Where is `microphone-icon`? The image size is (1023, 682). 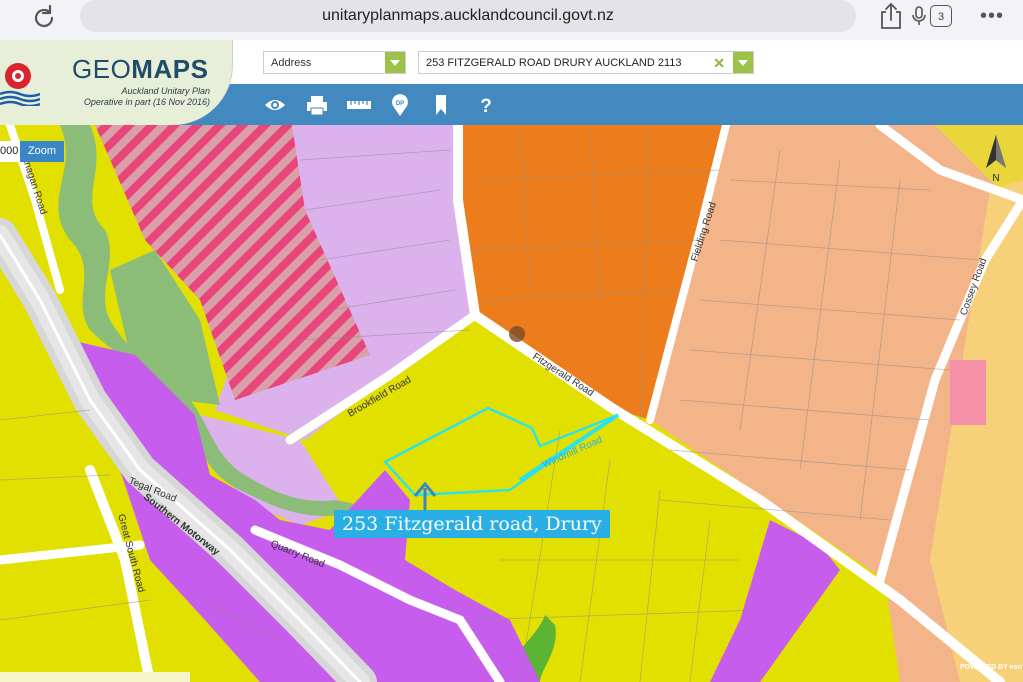 microphone-icon is located at coordinates (919, 16).